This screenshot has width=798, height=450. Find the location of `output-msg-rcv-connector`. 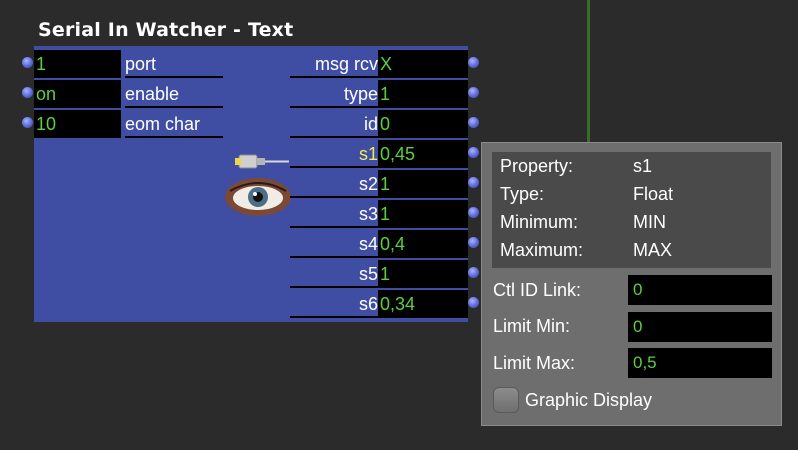

output-msg-rcv-connector is located at coordinates (473, 62).